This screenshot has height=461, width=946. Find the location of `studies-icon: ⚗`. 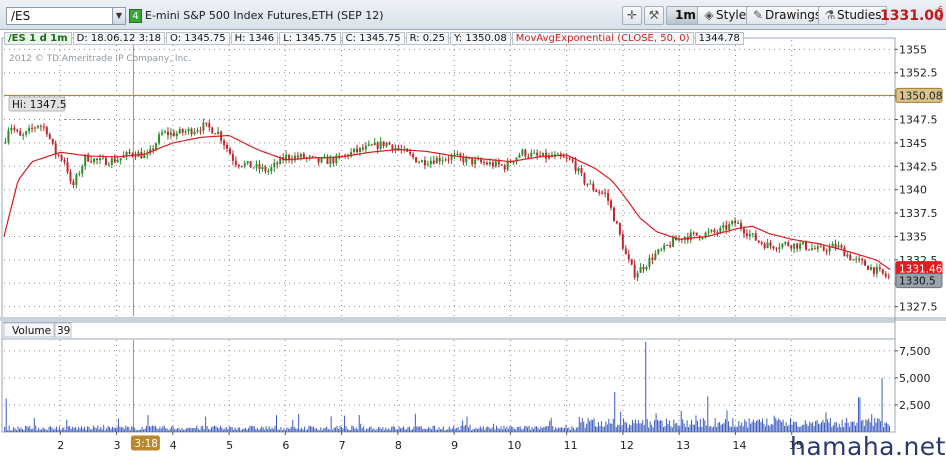

studies-icon: ⚗ is located at coordinates (830, 15).